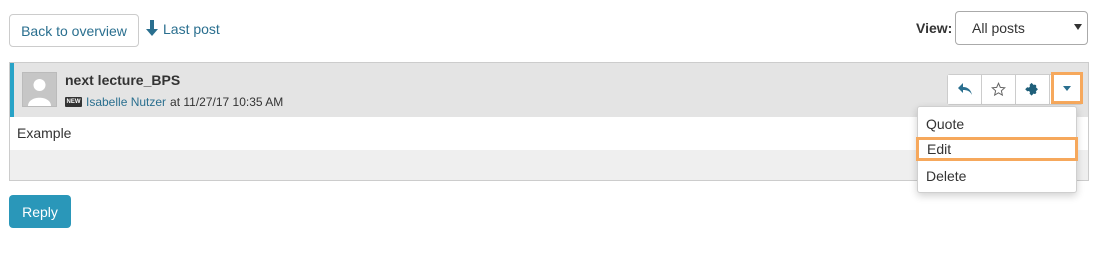  I want to click on reply-icon, so click(964, 89).